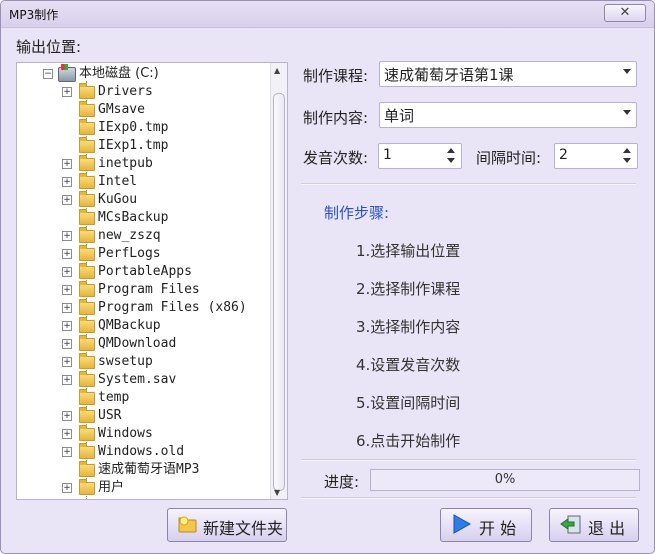 The height and width of the screenshot is (554, 655). What do you see at coordinates (596, 156) in the screenshot?
I see `interval-stepper: 2` at bounding box center [596, 156].